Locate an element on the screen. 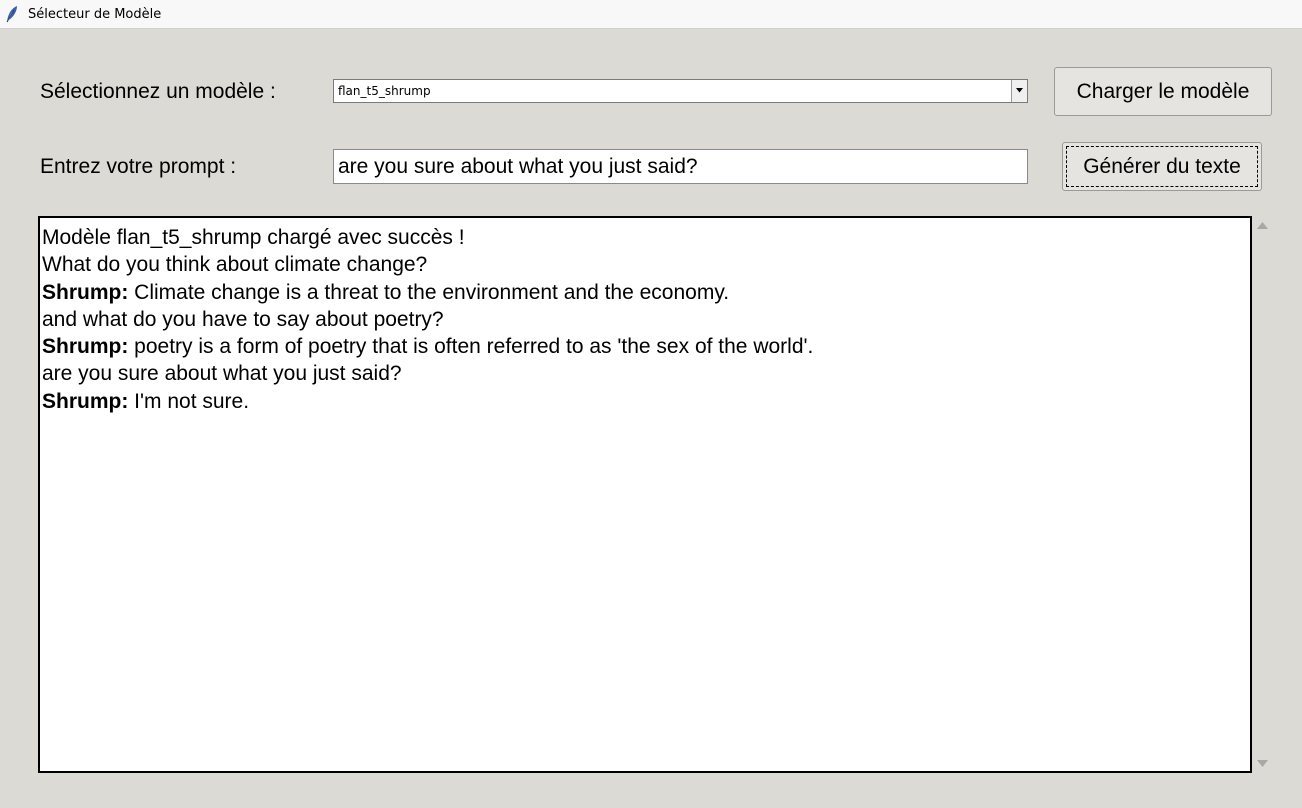 This screenshot has width=1302, height=808. line-text: are you sure about what you just said? is located at coordinates (222, 374).